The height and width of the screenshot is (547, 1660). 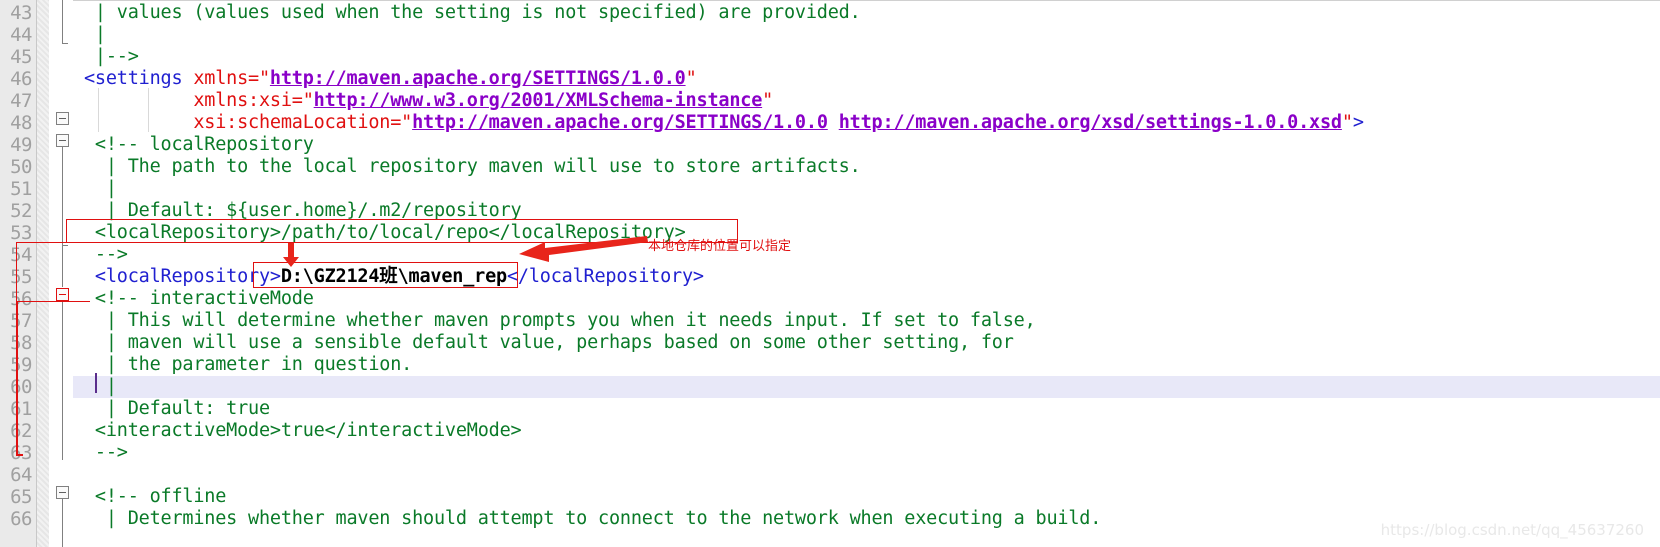 I want to click on code-line: <interactiveMode>true</interactiveMode>, so click(x=297, y=431).